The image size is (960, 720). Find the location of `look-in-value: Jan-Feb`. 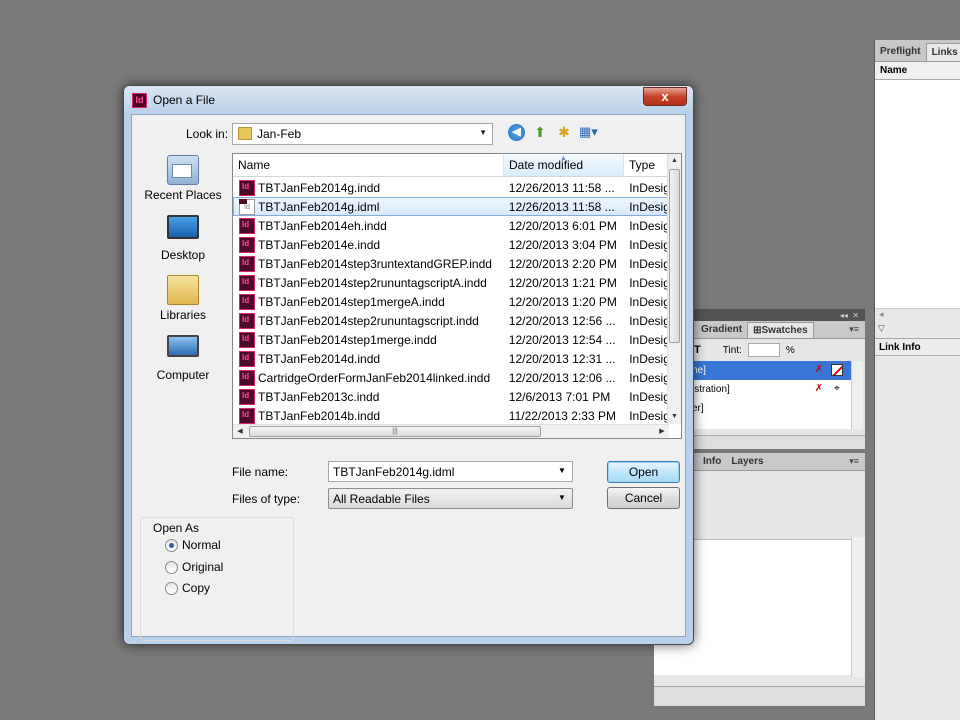

look-in-value: Jan-Feb is located at coordinates (279, 134).